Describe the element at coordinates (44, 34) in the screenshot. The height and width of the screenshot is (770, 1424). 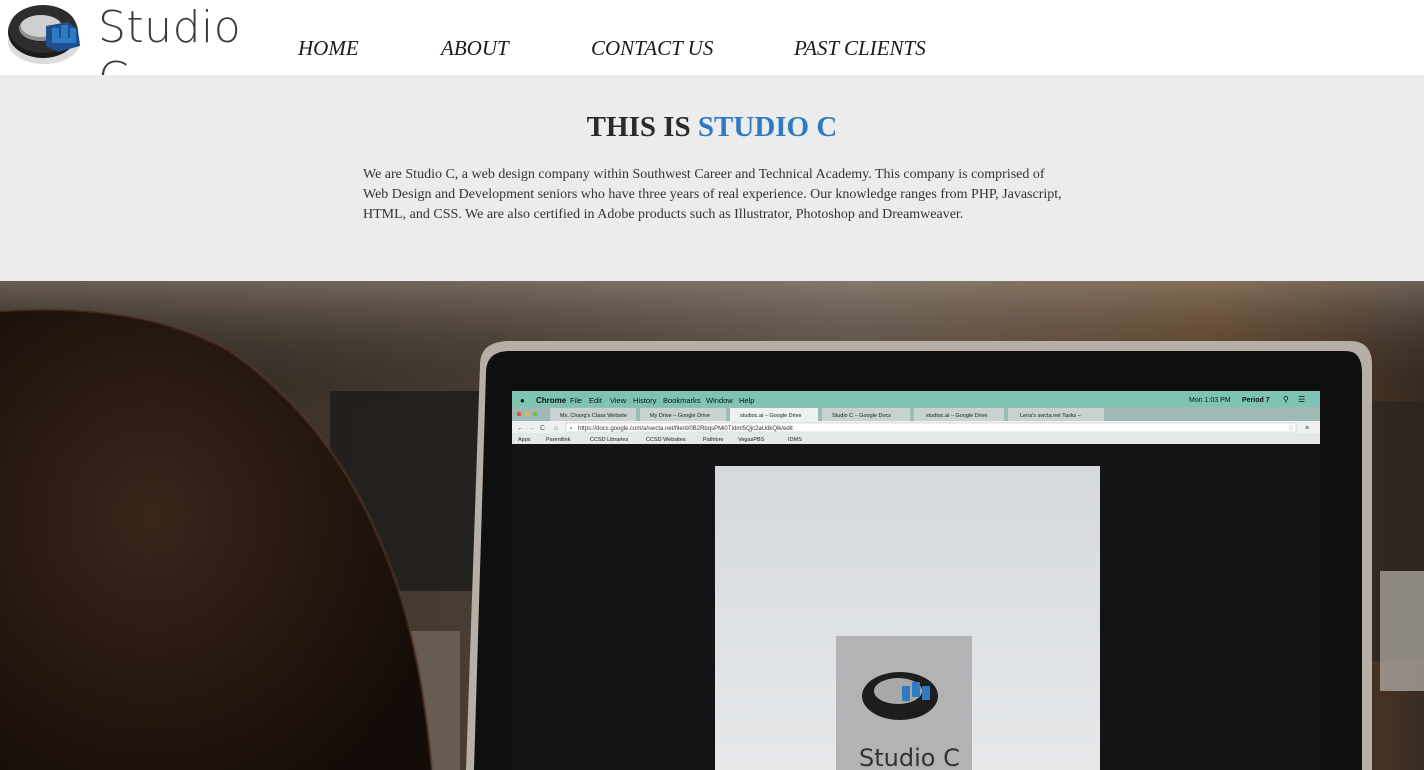
I see `studio-c-logo-mark-icon` at that location.